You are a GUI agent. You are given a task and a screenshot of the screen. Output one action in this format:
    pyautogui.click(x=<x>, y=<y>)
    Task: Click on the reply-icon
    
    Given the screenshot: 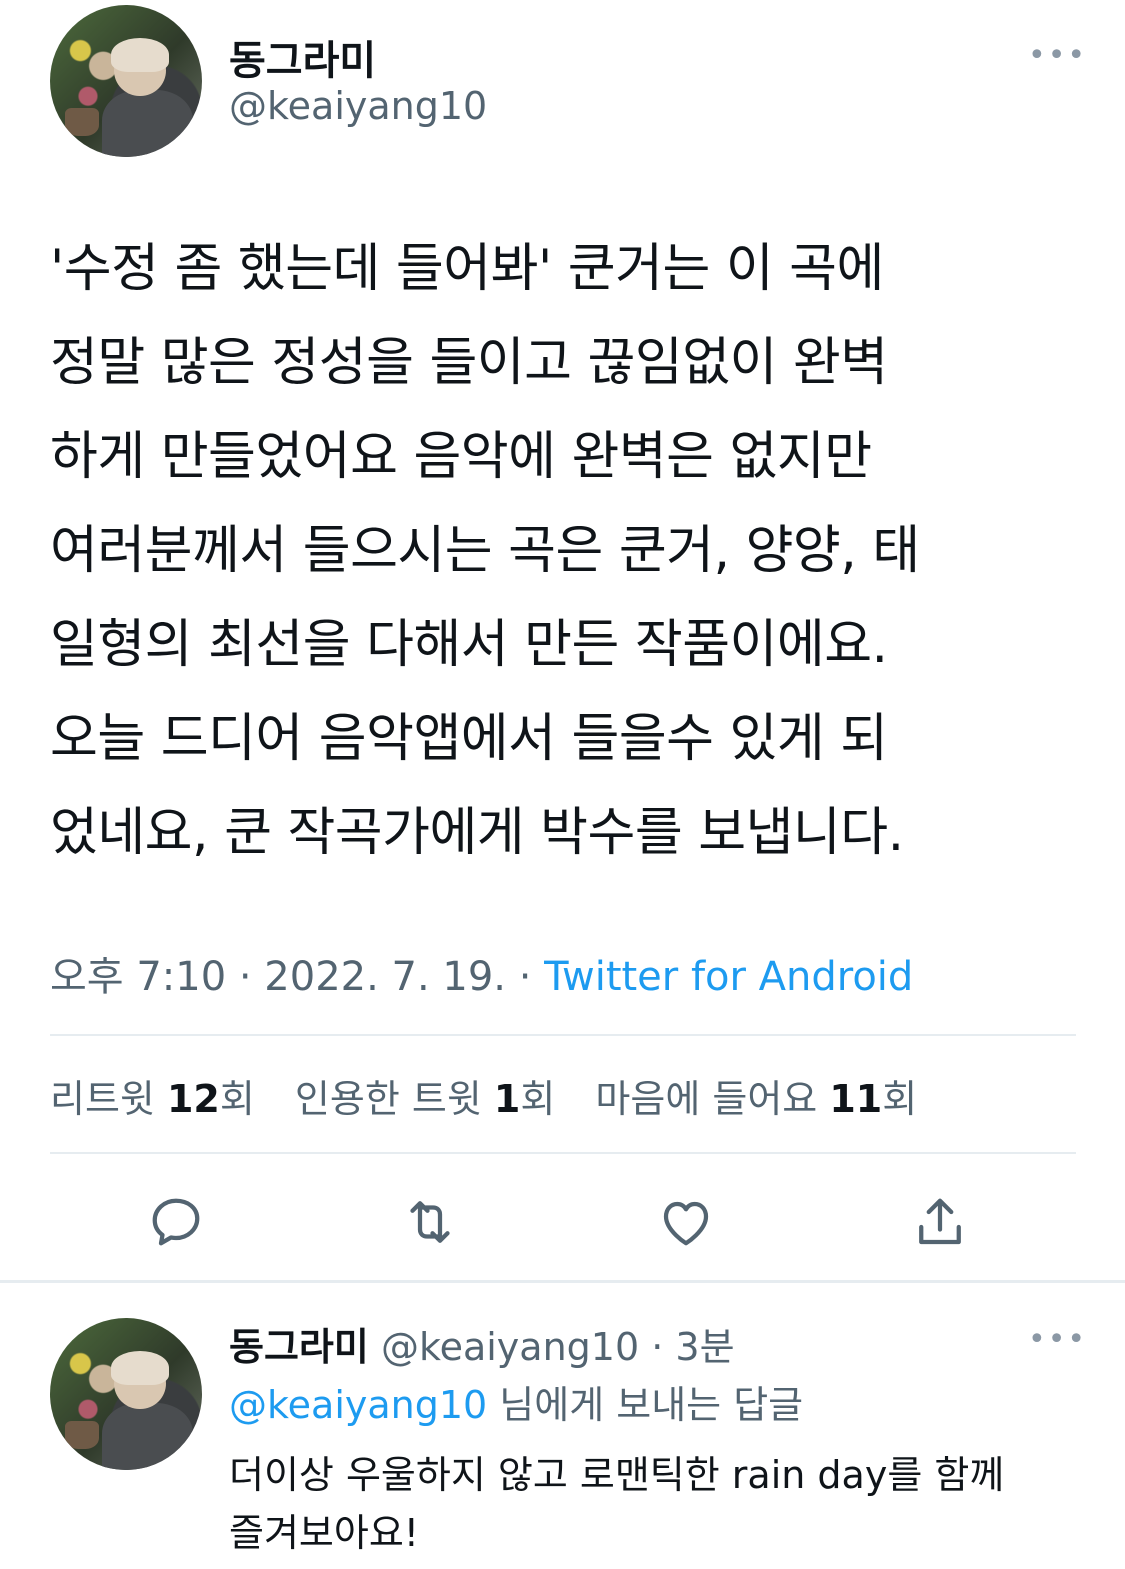 What is the action you would take?
    pyautogui.click(x=176, y=1222)
    